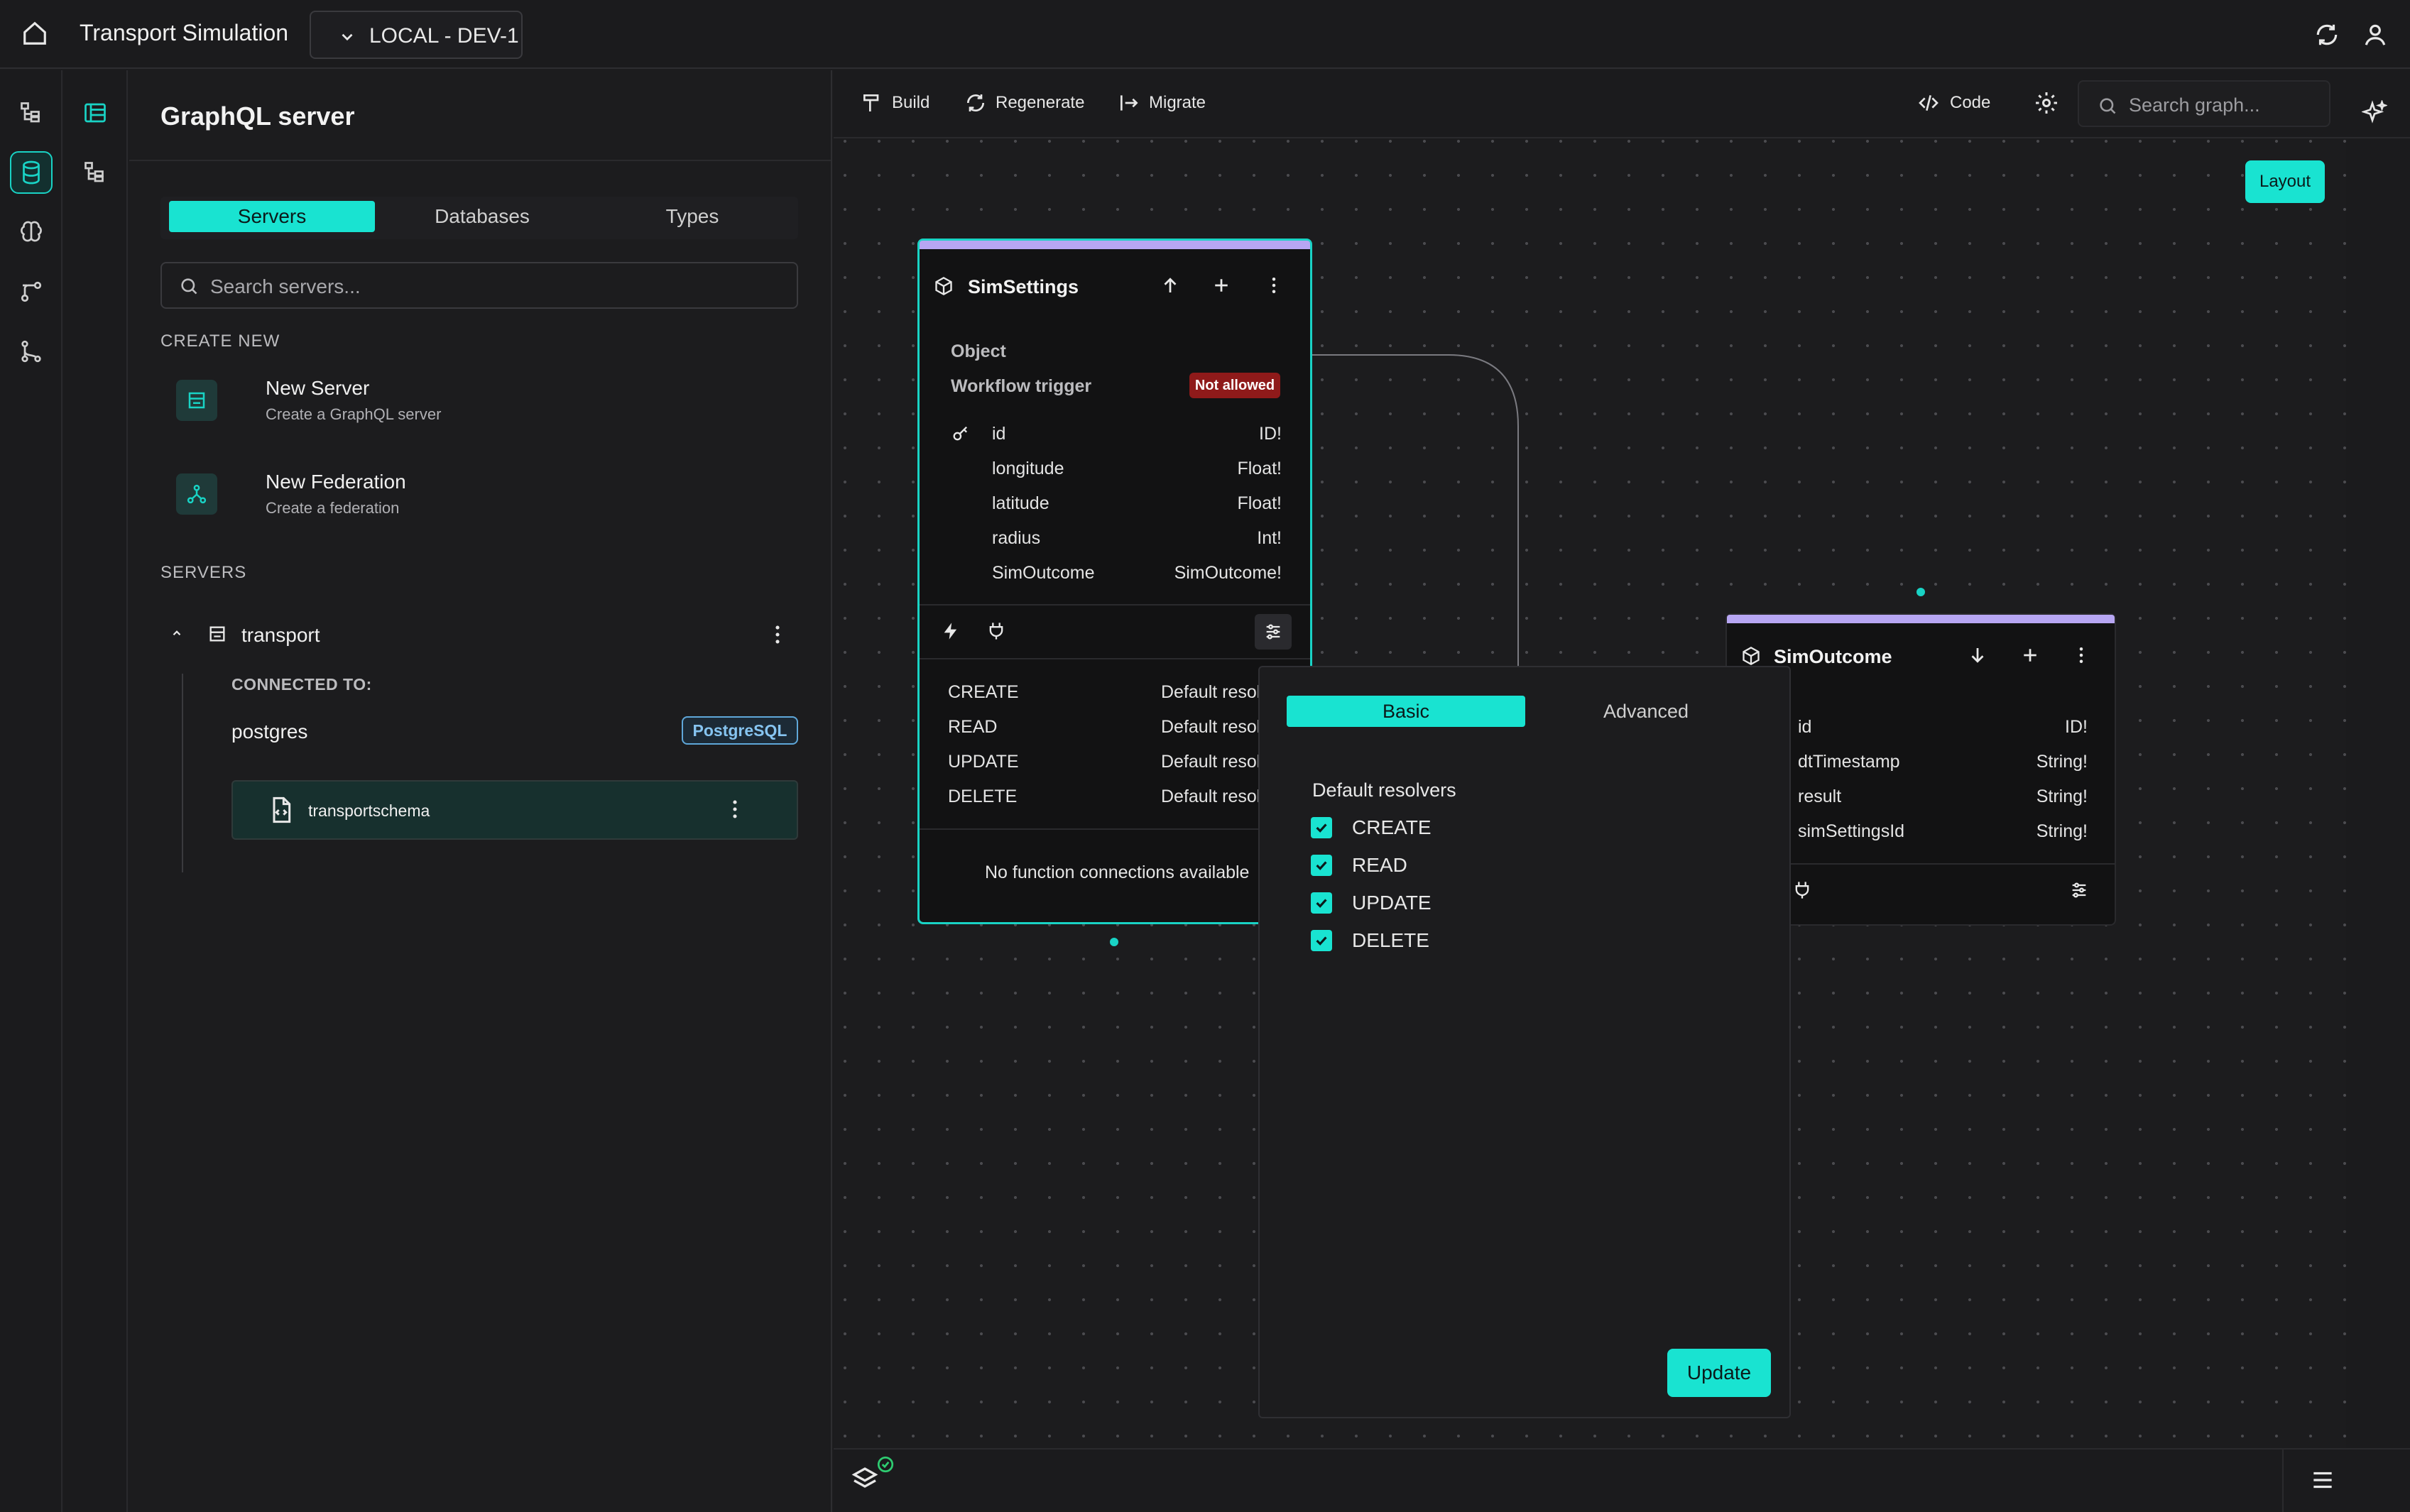  Describe the element at coordinates (1371, 903) in the screenshot. I see `update-checkbox-row: UPDATE` at that location.